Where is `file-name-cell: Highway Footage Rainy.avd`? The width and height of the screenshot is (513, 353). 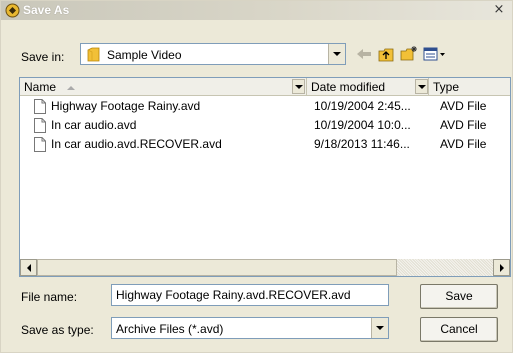
file-name-cell: Highway Footage Rainy.avd is located at coordinates (126, 106).